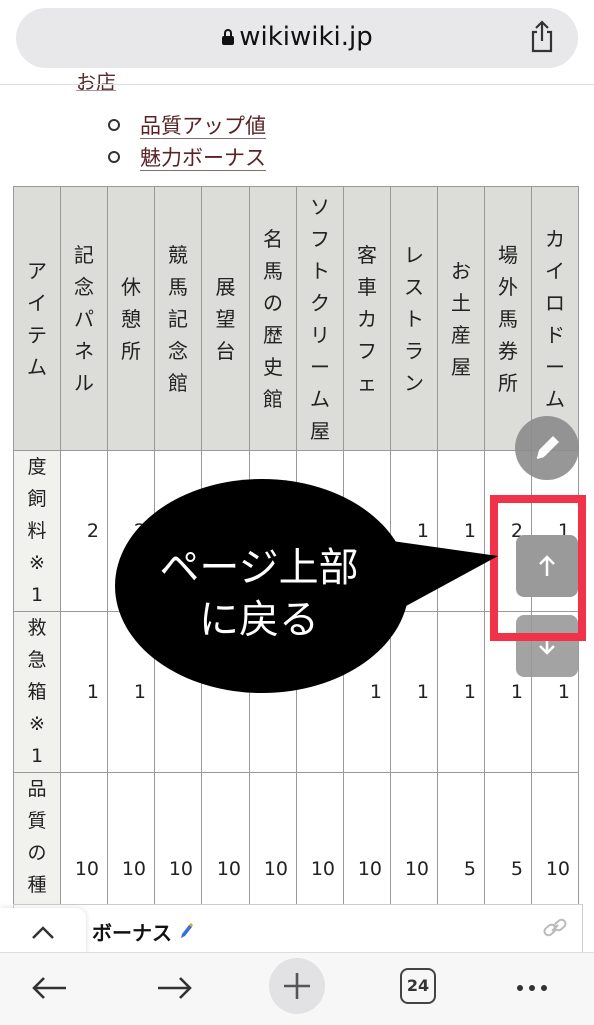  I want to click on lock-icon, so click(228, 38).